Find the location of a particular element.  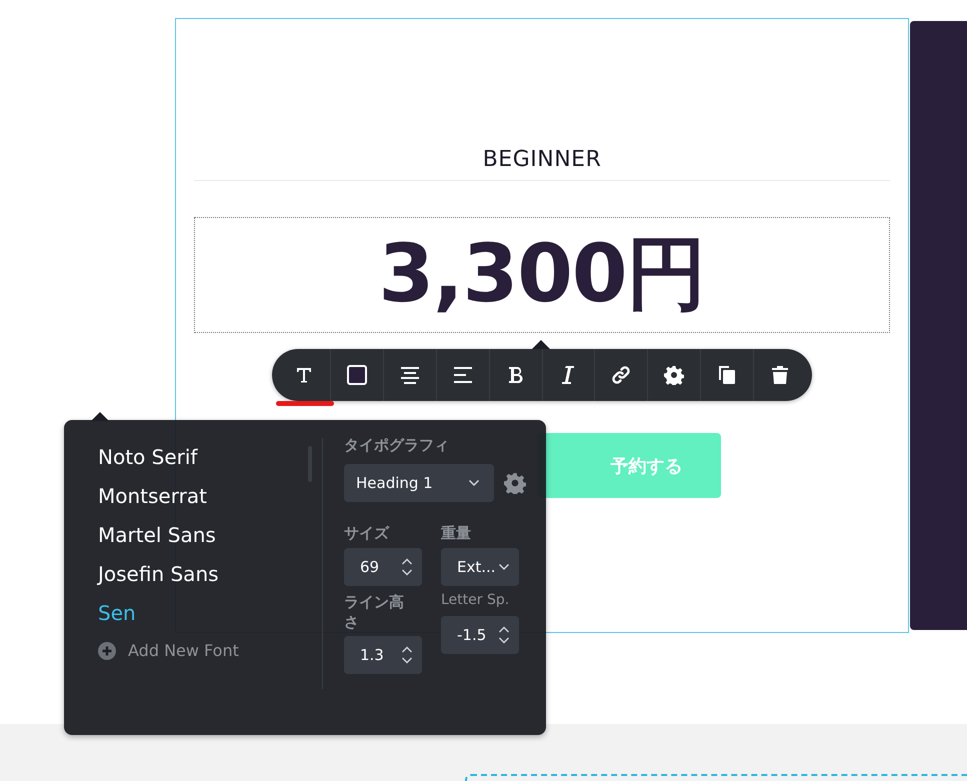

plus-circle-icon is located at coordinates (107, 651).